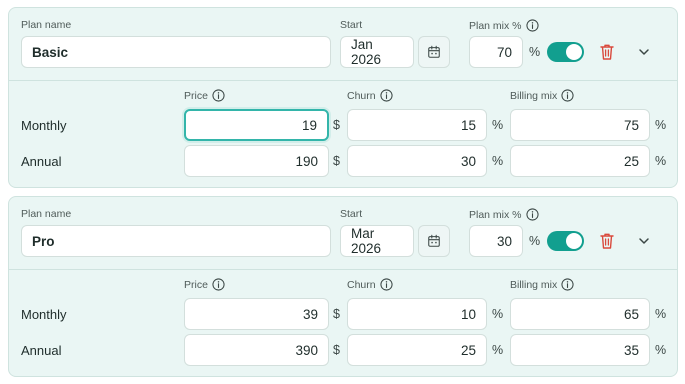 This screenshot has width=685, height=384. What do you see at coordinates (176, 52) in the screenshot?
I see `plan-name-input: Basic` at bounding box center [176, 52].